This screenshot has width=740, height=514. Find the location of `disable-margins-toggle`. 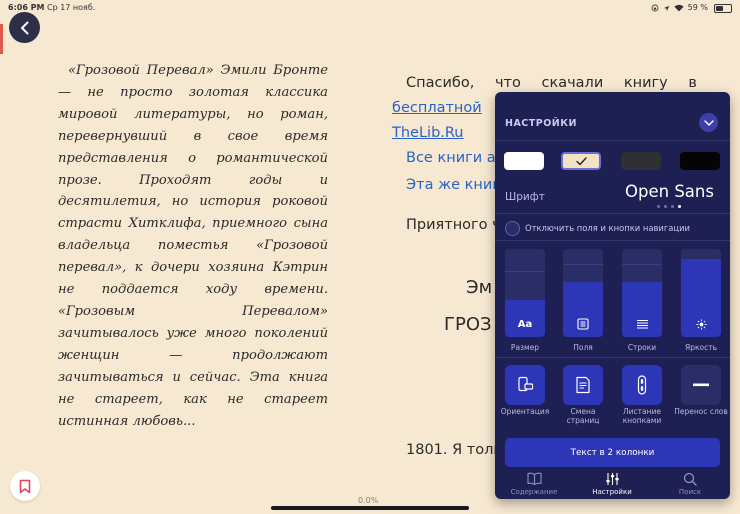

disable-margins-toggle is located at coordinates (512, 228).